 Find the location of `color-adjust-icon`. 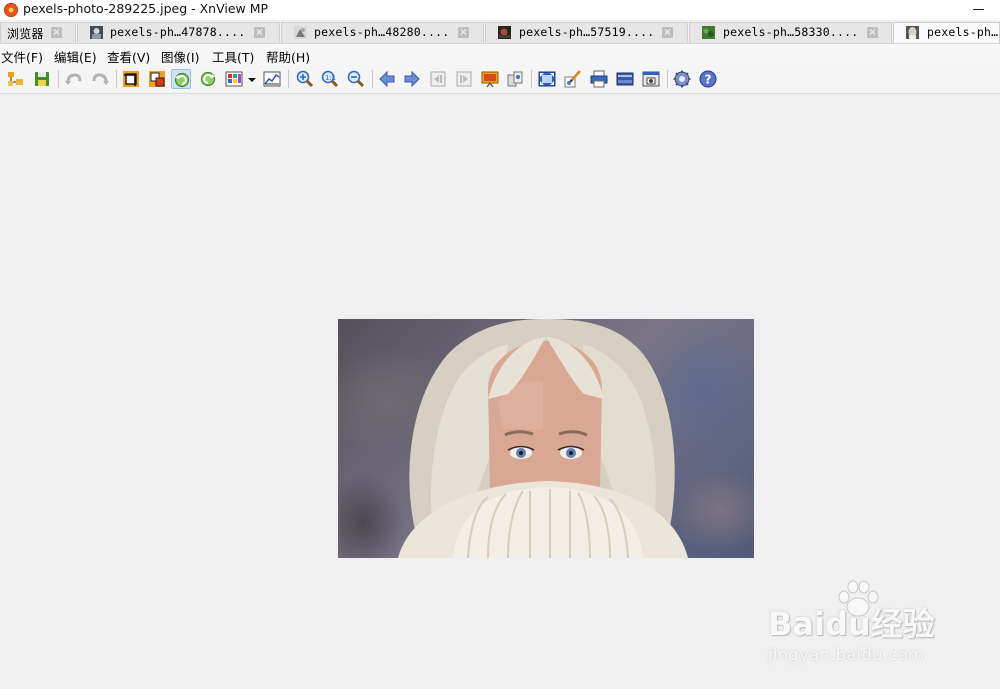

color-adjust-icon is located at coordinates (234, 79).